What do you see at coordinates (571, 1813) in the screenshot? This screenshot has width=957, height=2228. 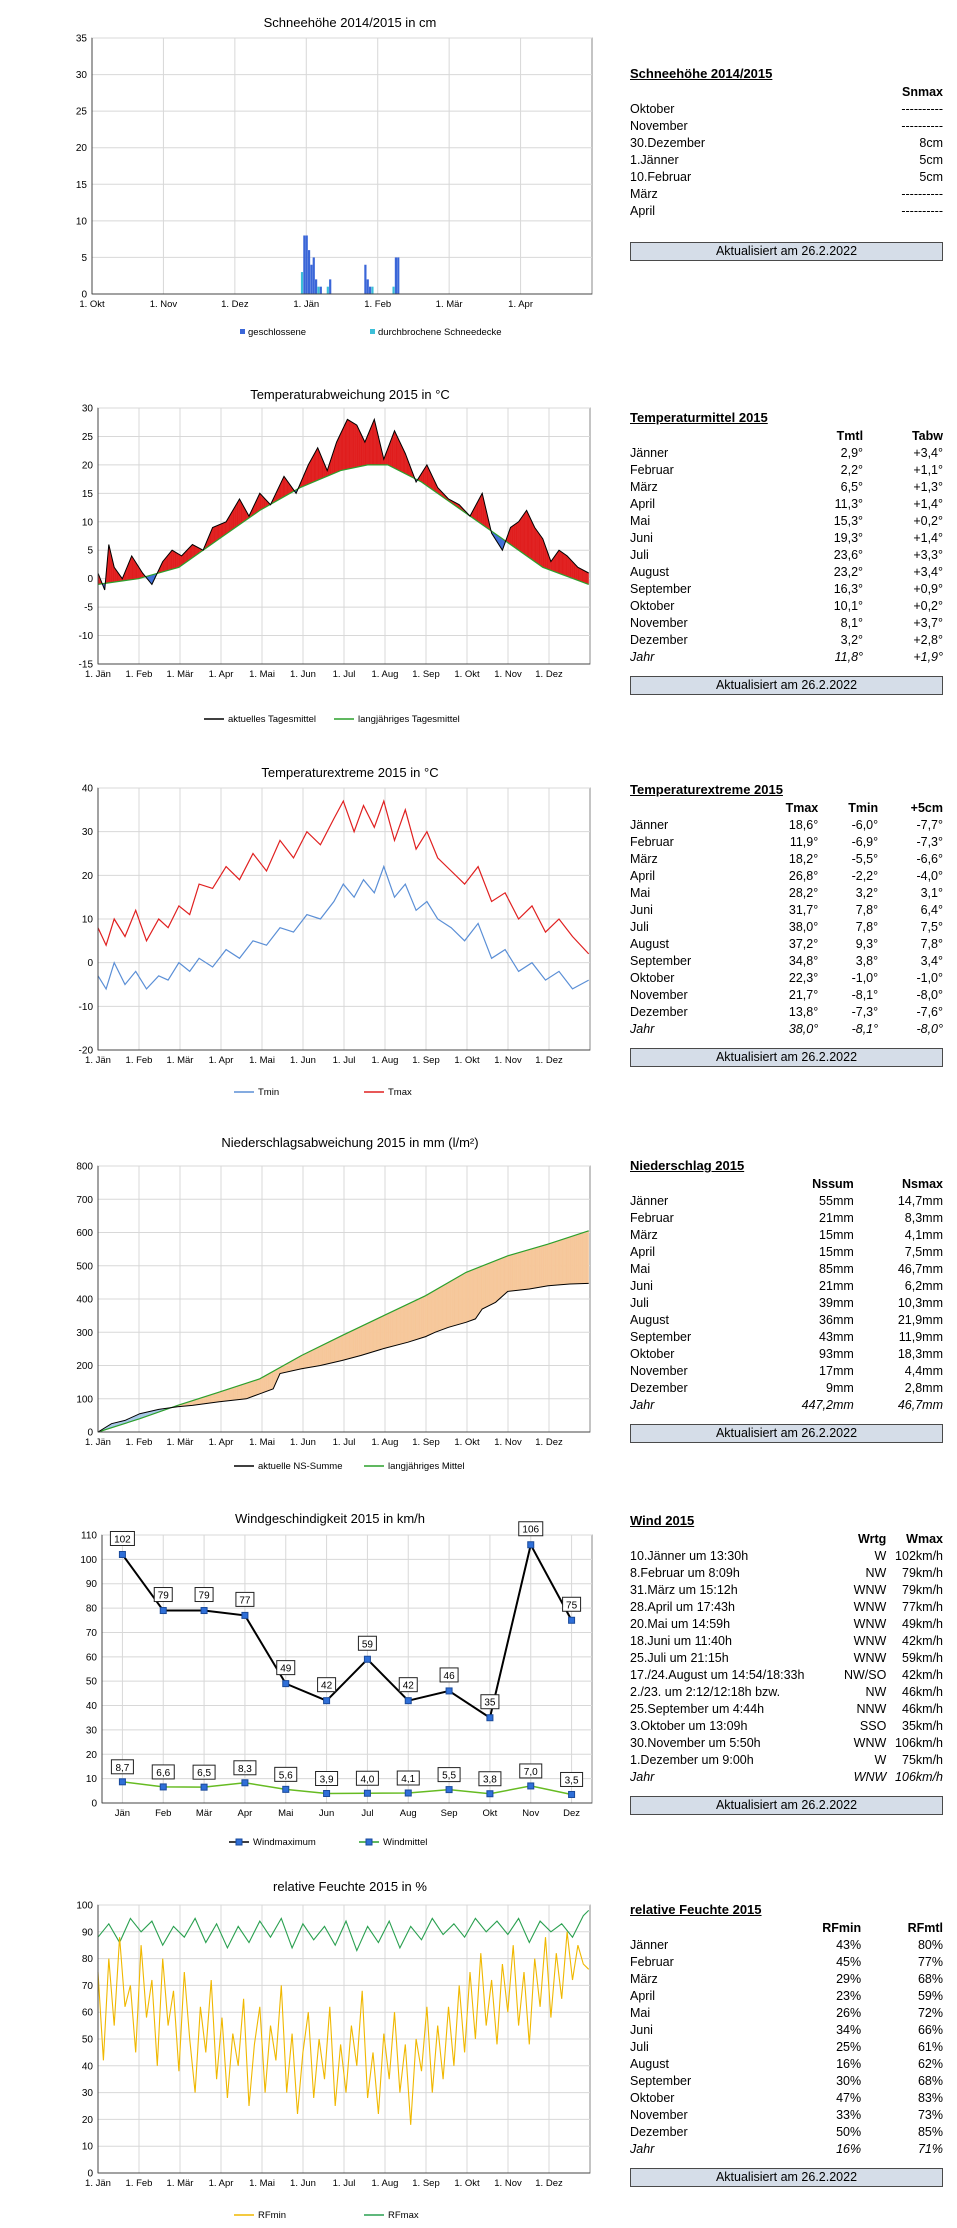 I see `x-tick-label: Dez` at bounding box center [571, 1813].